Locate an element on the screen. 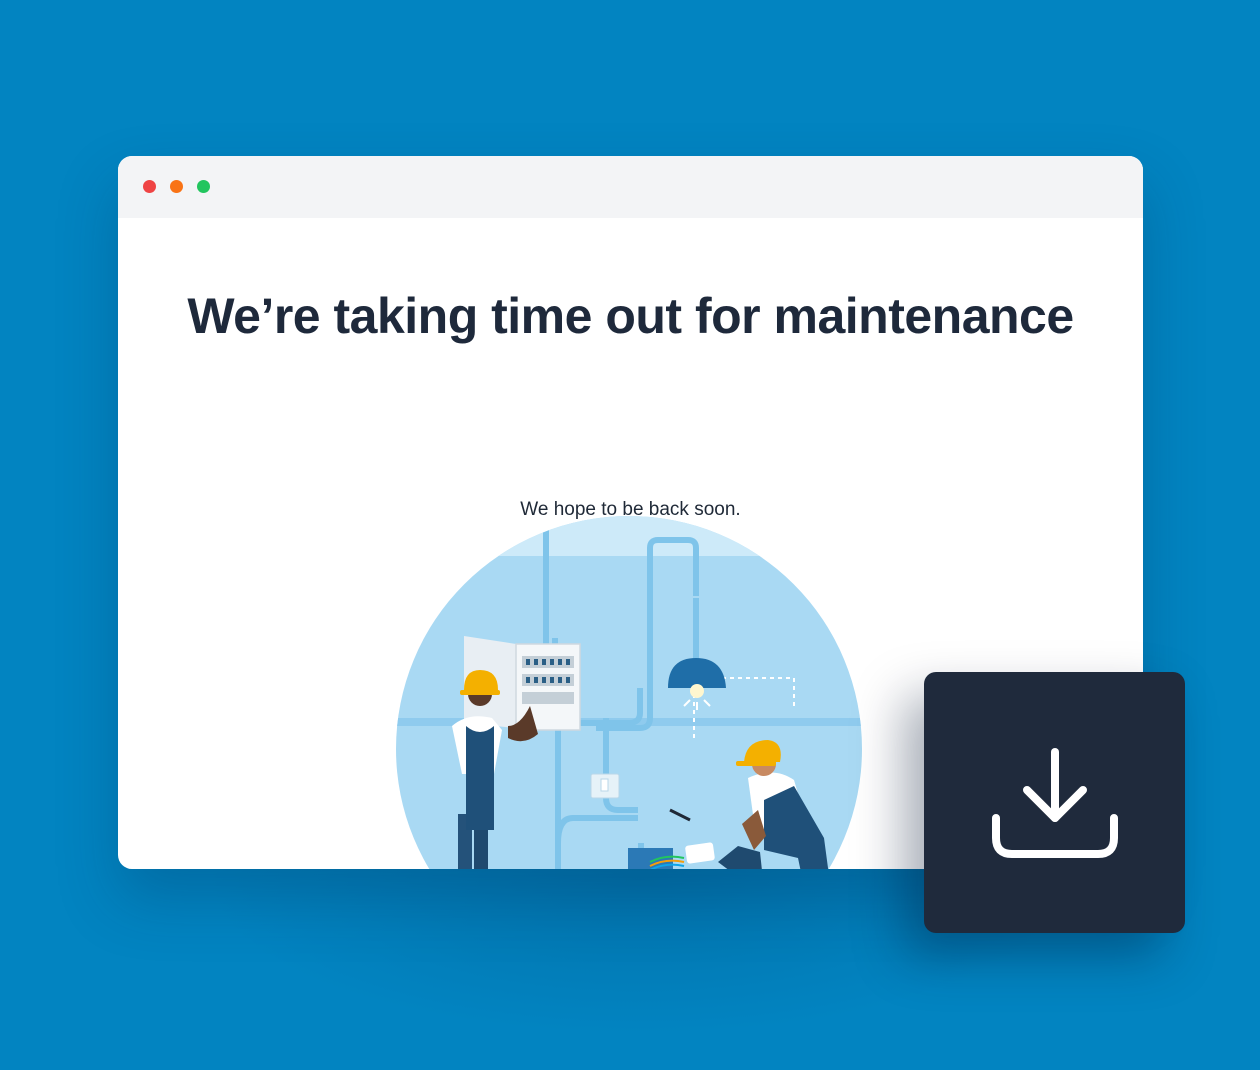 The height and width of the screenshot is (1070, 1260). download-icon is located at coordinates (1054, 802).